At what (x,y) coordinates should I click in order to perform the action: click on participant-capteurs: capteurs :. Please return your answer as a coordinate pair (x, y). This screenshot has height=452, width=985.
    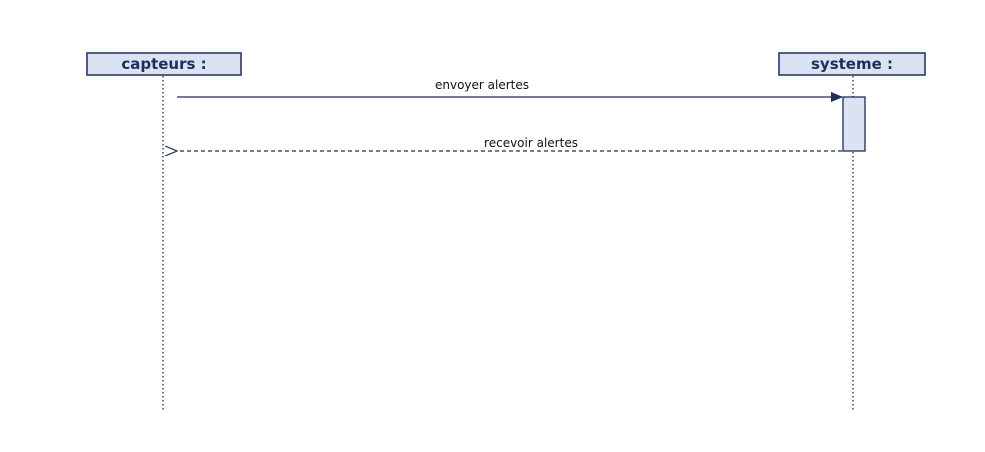
    Looking at the image, I should click on (164, 64).